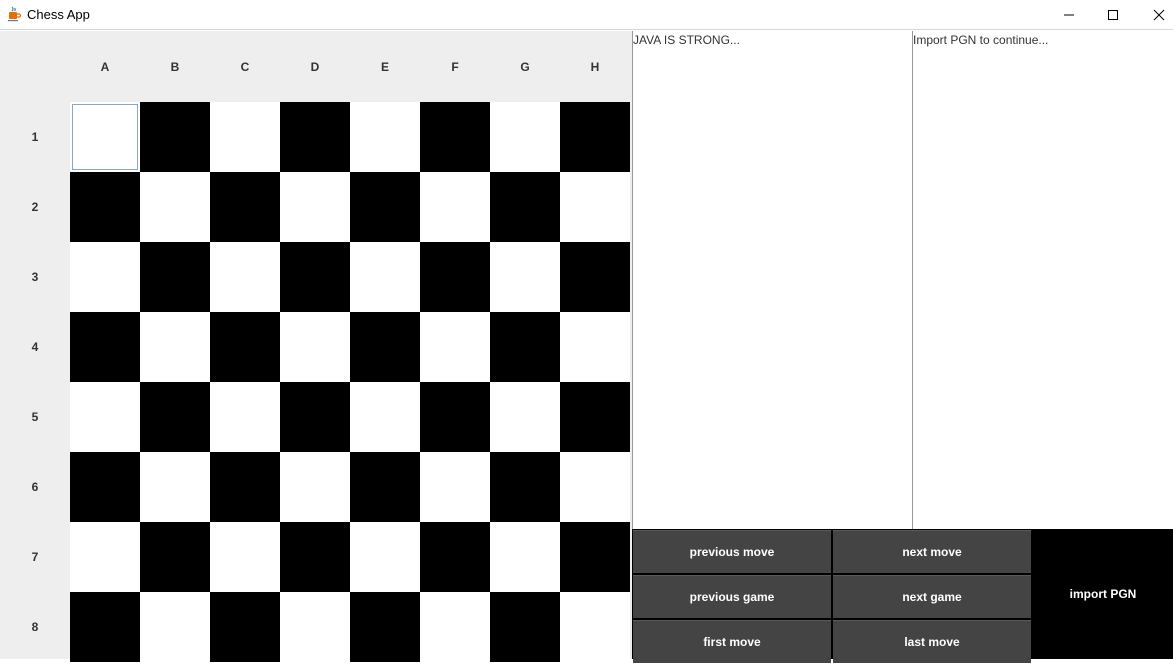  I want to click on square-g4, so click(525, 347).